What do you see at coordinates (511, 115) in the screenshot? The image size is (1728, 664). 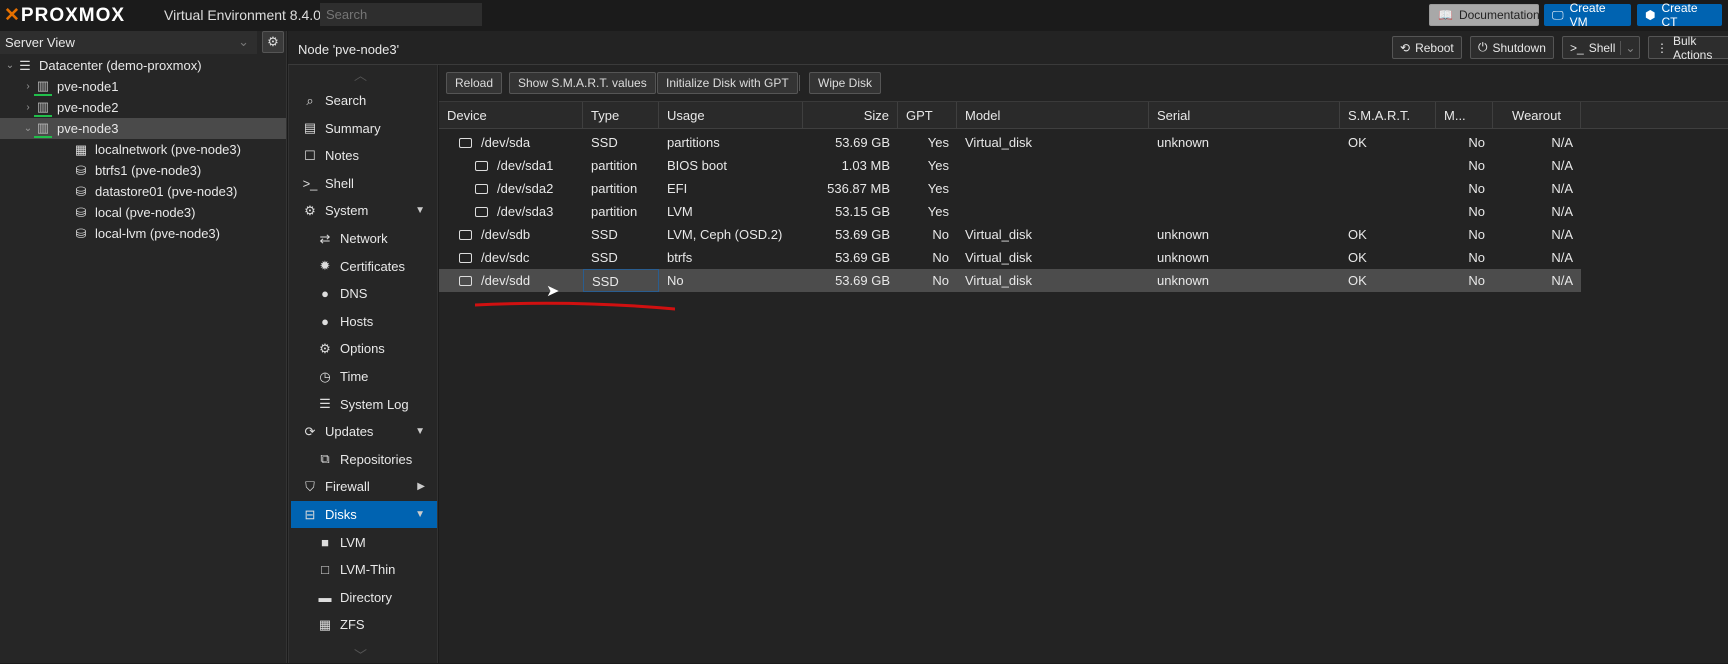 I see `column-header: Device` at bounding box center [511, 115].